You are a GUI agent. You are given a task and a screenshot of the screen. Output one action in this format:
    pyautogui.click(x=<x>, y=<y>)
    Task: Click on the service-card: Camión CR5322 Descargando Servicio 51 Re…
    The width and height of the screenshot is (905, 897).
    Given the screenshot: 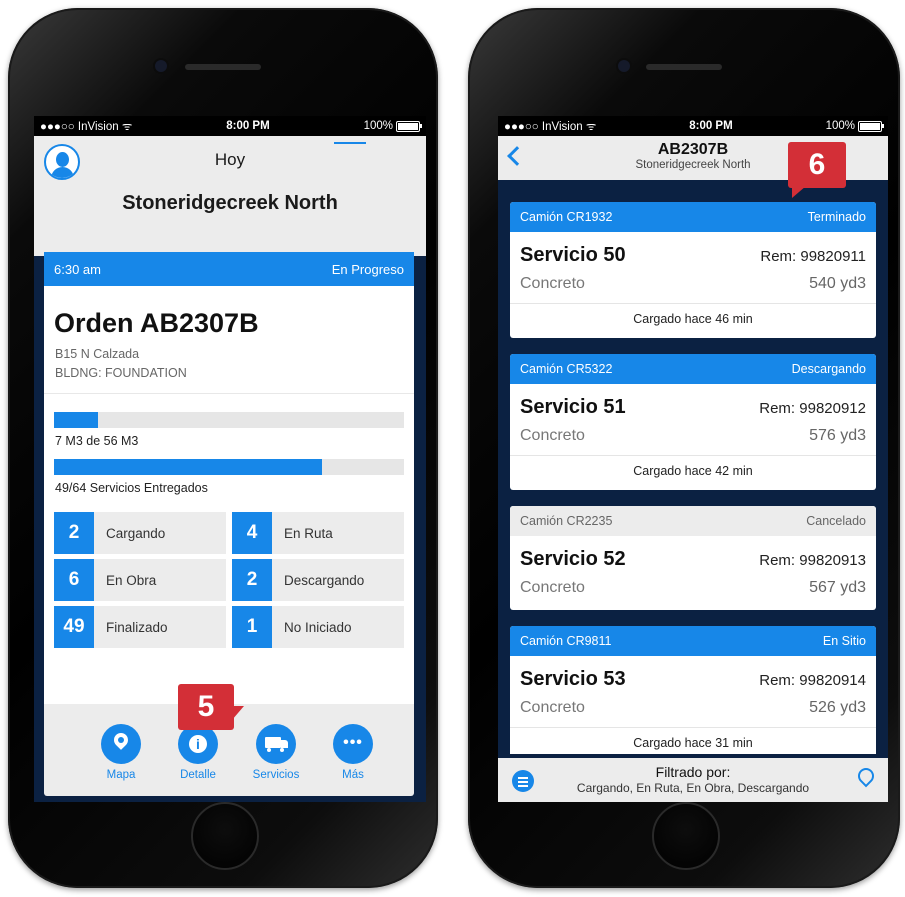 What is the action you would take?
    pyautogui.click(x=693, y=422)
    